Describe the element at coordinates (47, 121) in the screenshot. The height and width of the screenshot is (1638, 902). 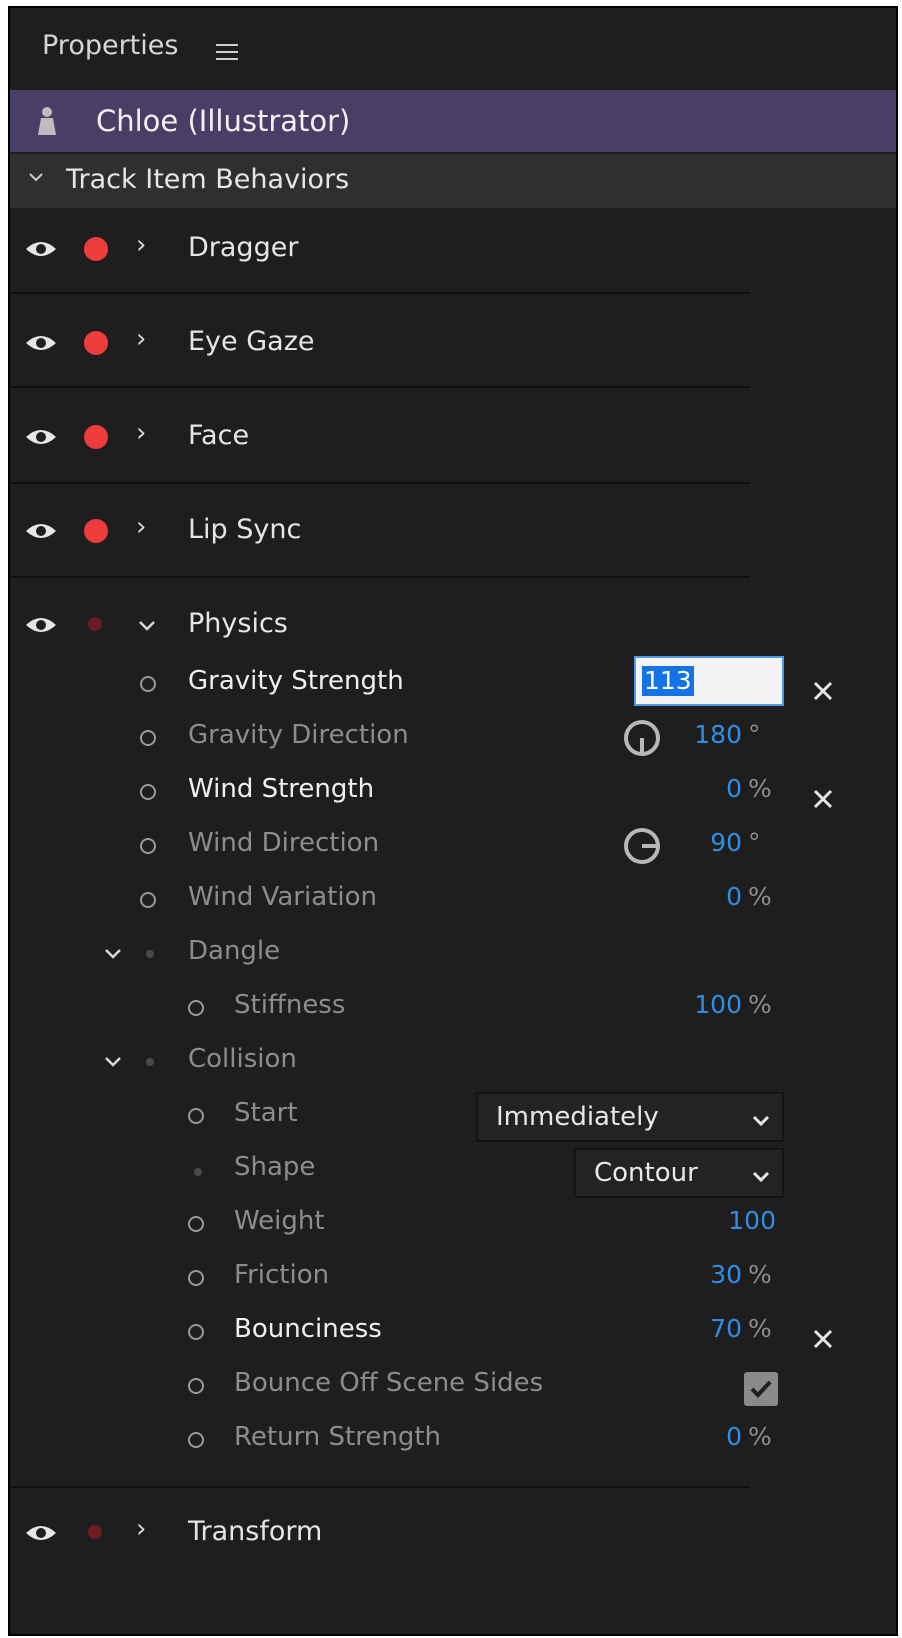
I see `puppet-icon` at that location.